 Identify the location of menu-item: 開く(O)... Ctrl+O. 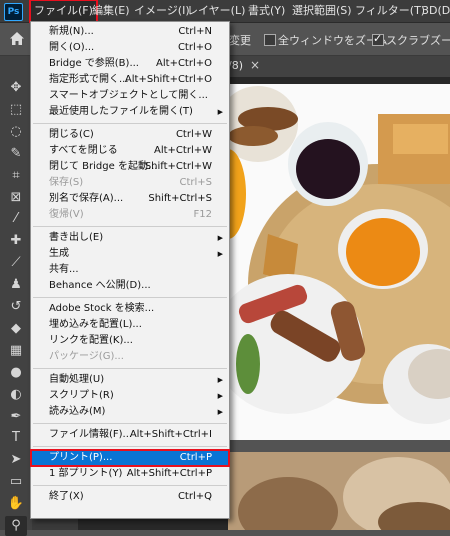
(130, 48).